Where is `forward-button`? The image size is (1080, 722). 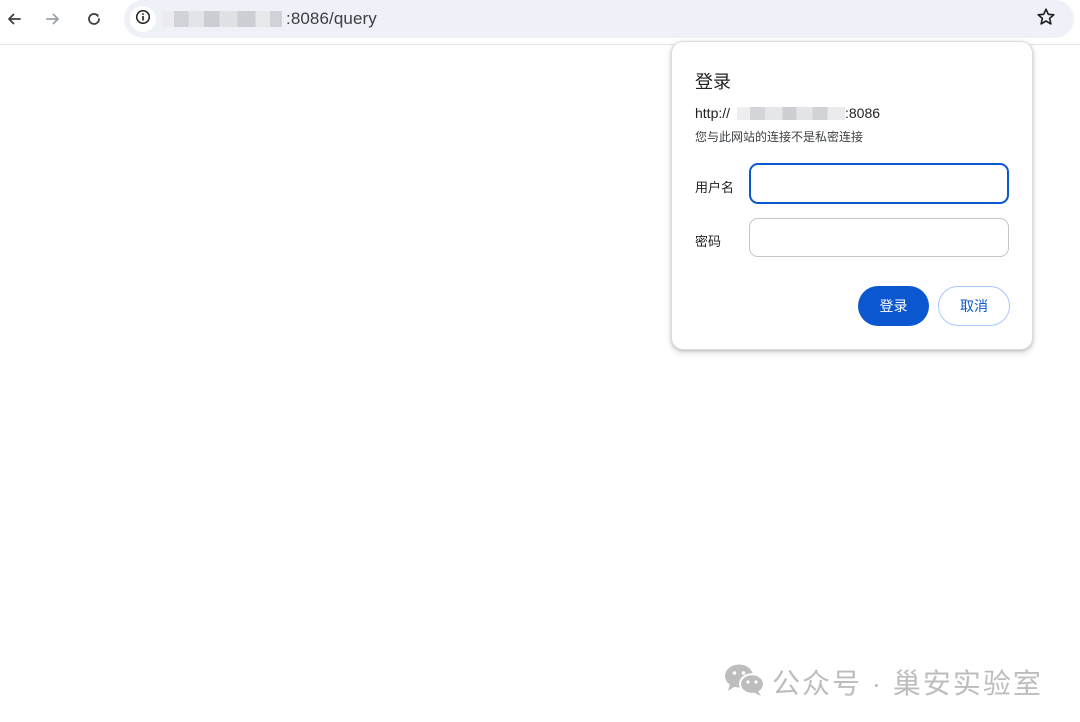
forward-button is located at coordinates (53, 19).